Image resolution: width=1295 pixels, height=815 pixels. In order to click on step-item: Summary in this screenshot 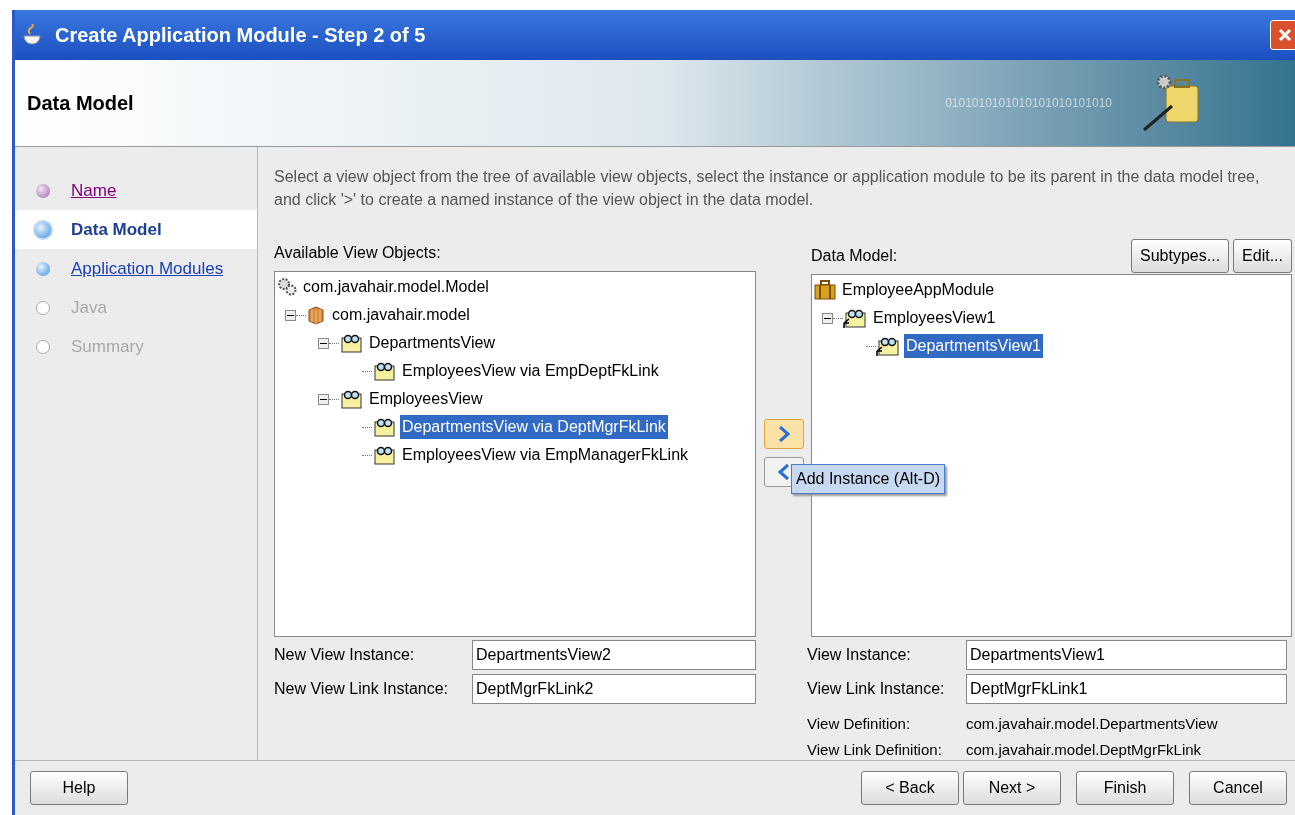, I will do `click(136, 346)`.